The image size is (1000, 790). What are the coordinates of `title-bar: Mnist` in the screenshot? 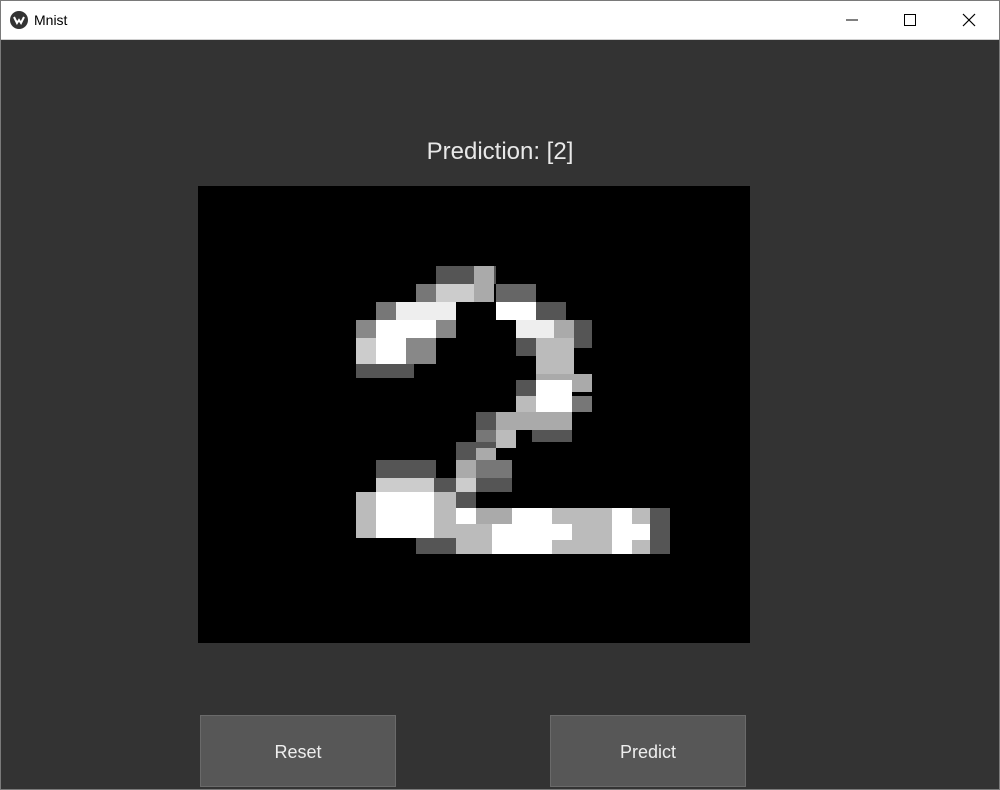 It's located at (500, 20).